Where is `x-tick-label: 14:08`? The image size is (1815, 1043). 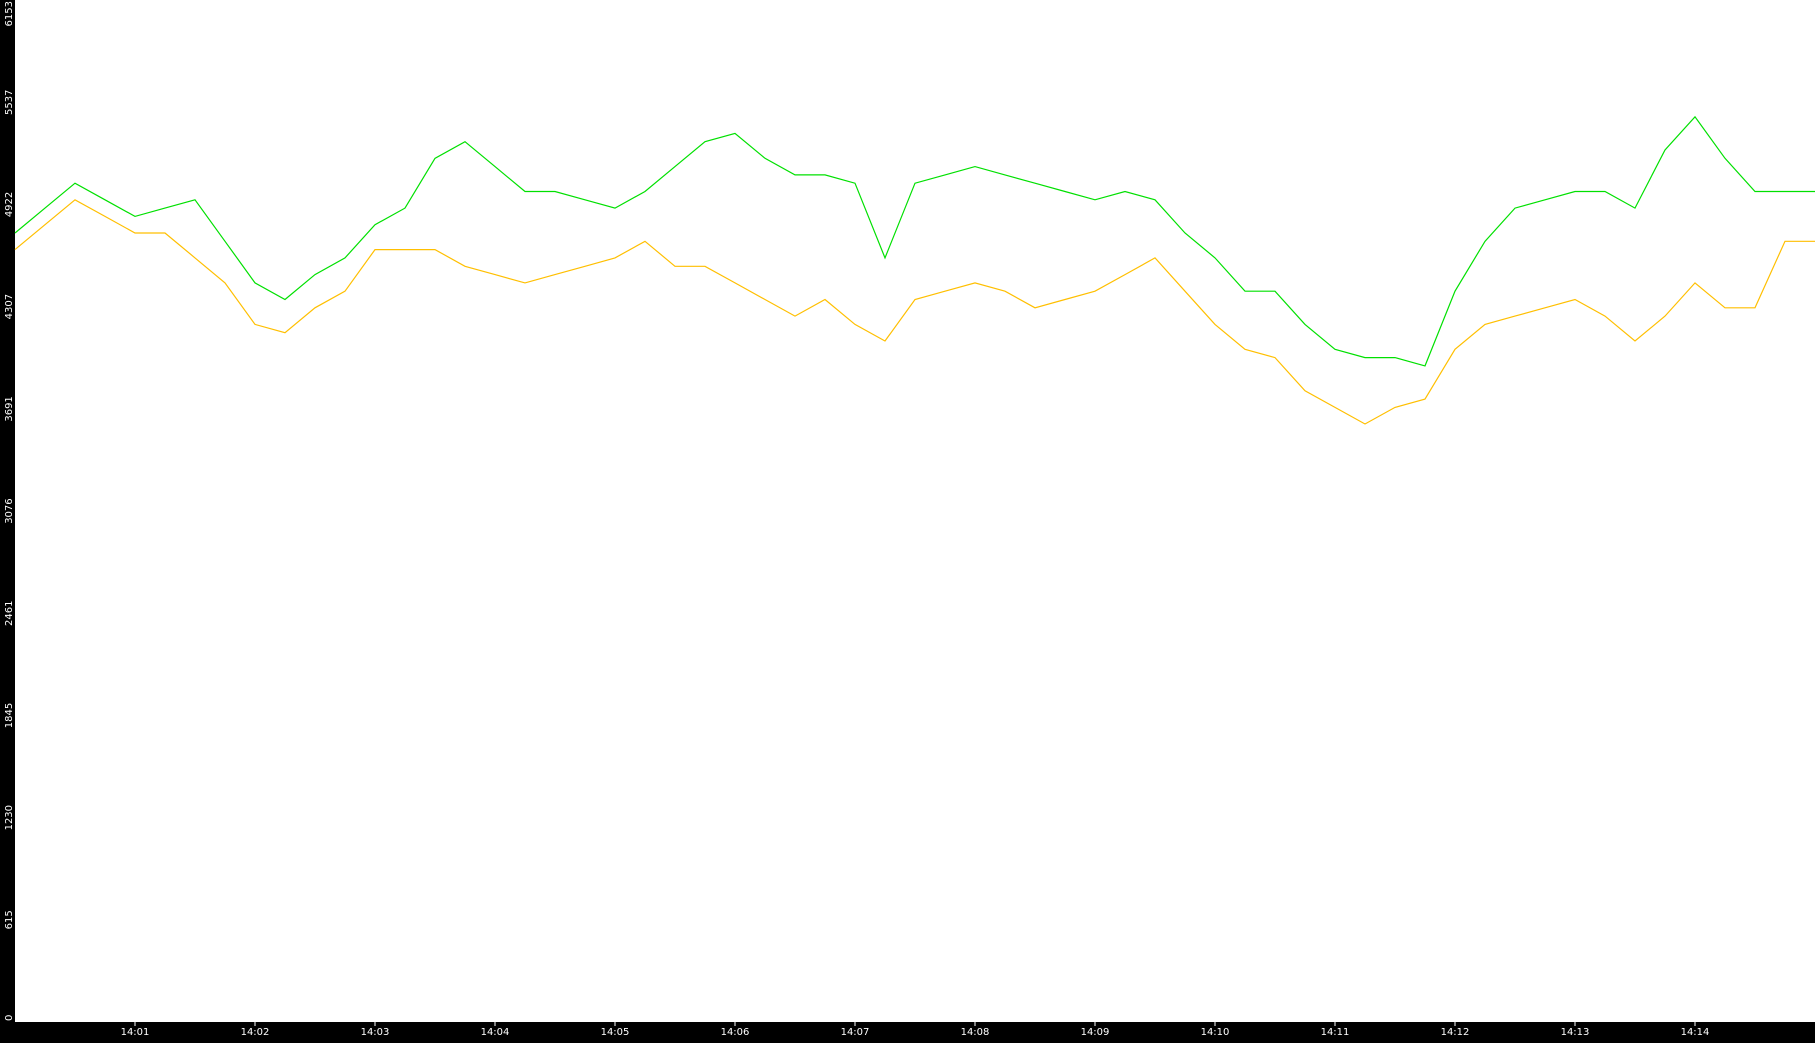
x-tick-label: 14:08 is located at coordinates (975, 1032).